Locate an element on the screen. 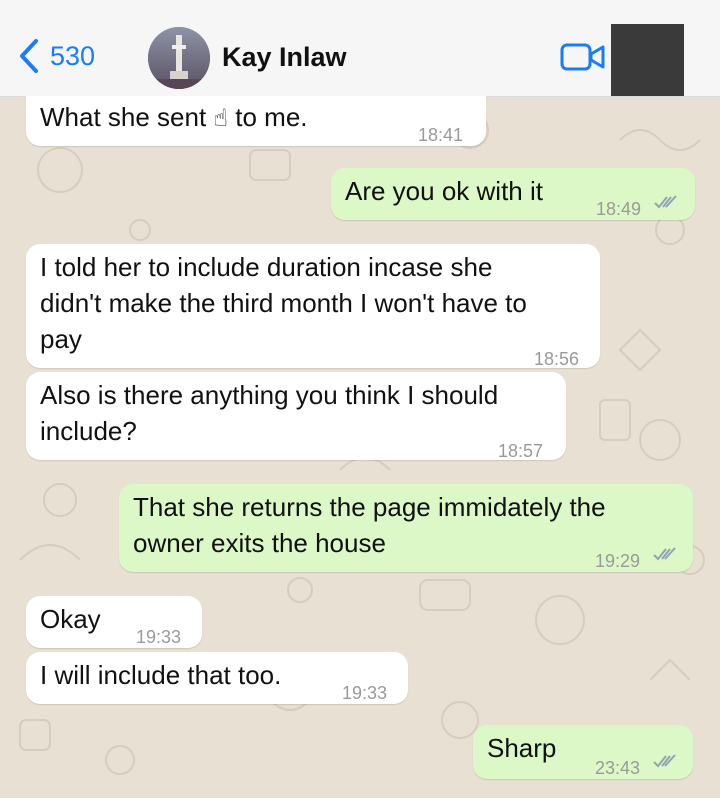  message-text: Are you ok with it is located at coordinates (444, 191).